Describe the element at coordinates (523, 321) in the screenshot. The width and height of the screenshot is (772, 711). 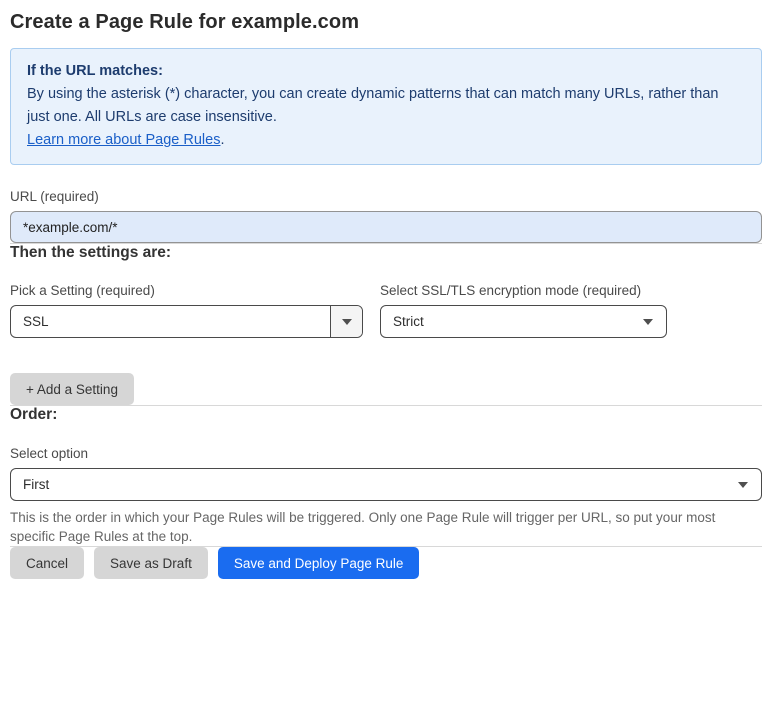
I see `encryption-mode-select: Strict` at that location.